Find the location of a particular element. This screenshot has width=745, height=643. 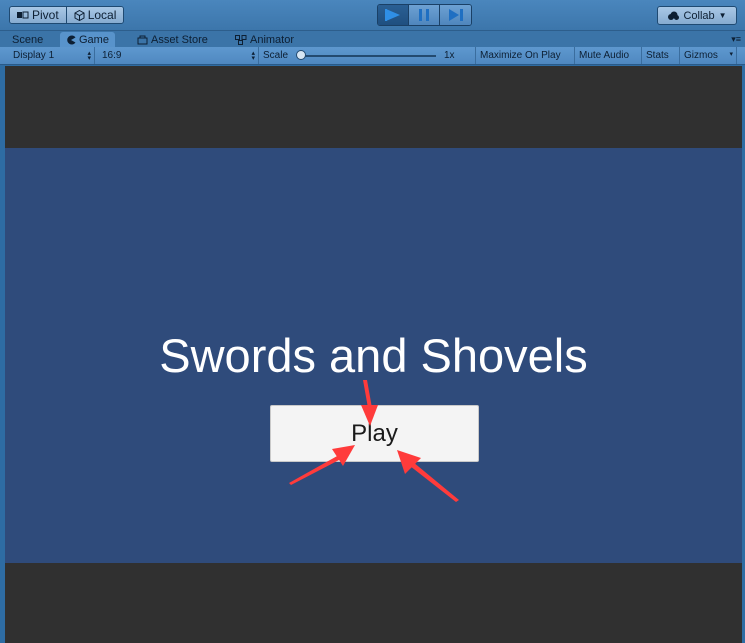

tab-game: Game is located at coordinates (87, 39).